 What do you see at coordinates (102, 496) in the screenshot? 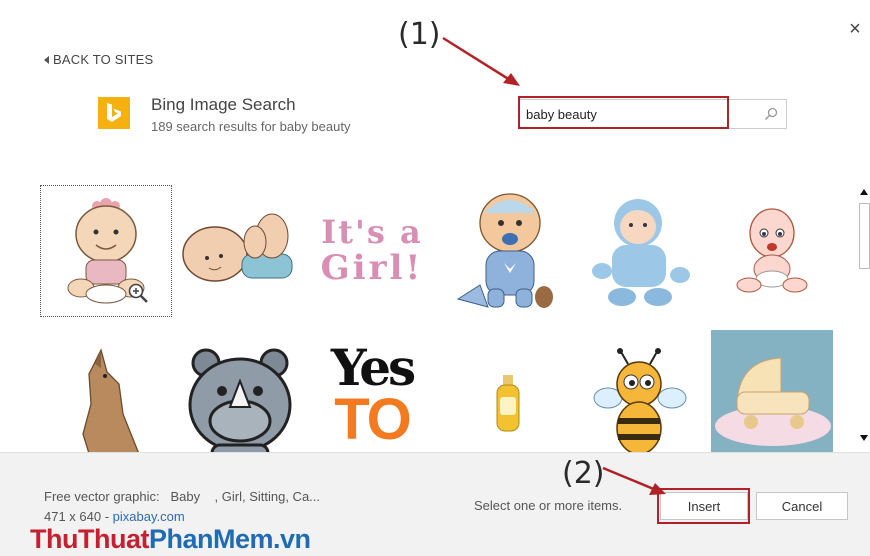
I see `info-label: Free vector graphic:` at bounding box center [102, 496].